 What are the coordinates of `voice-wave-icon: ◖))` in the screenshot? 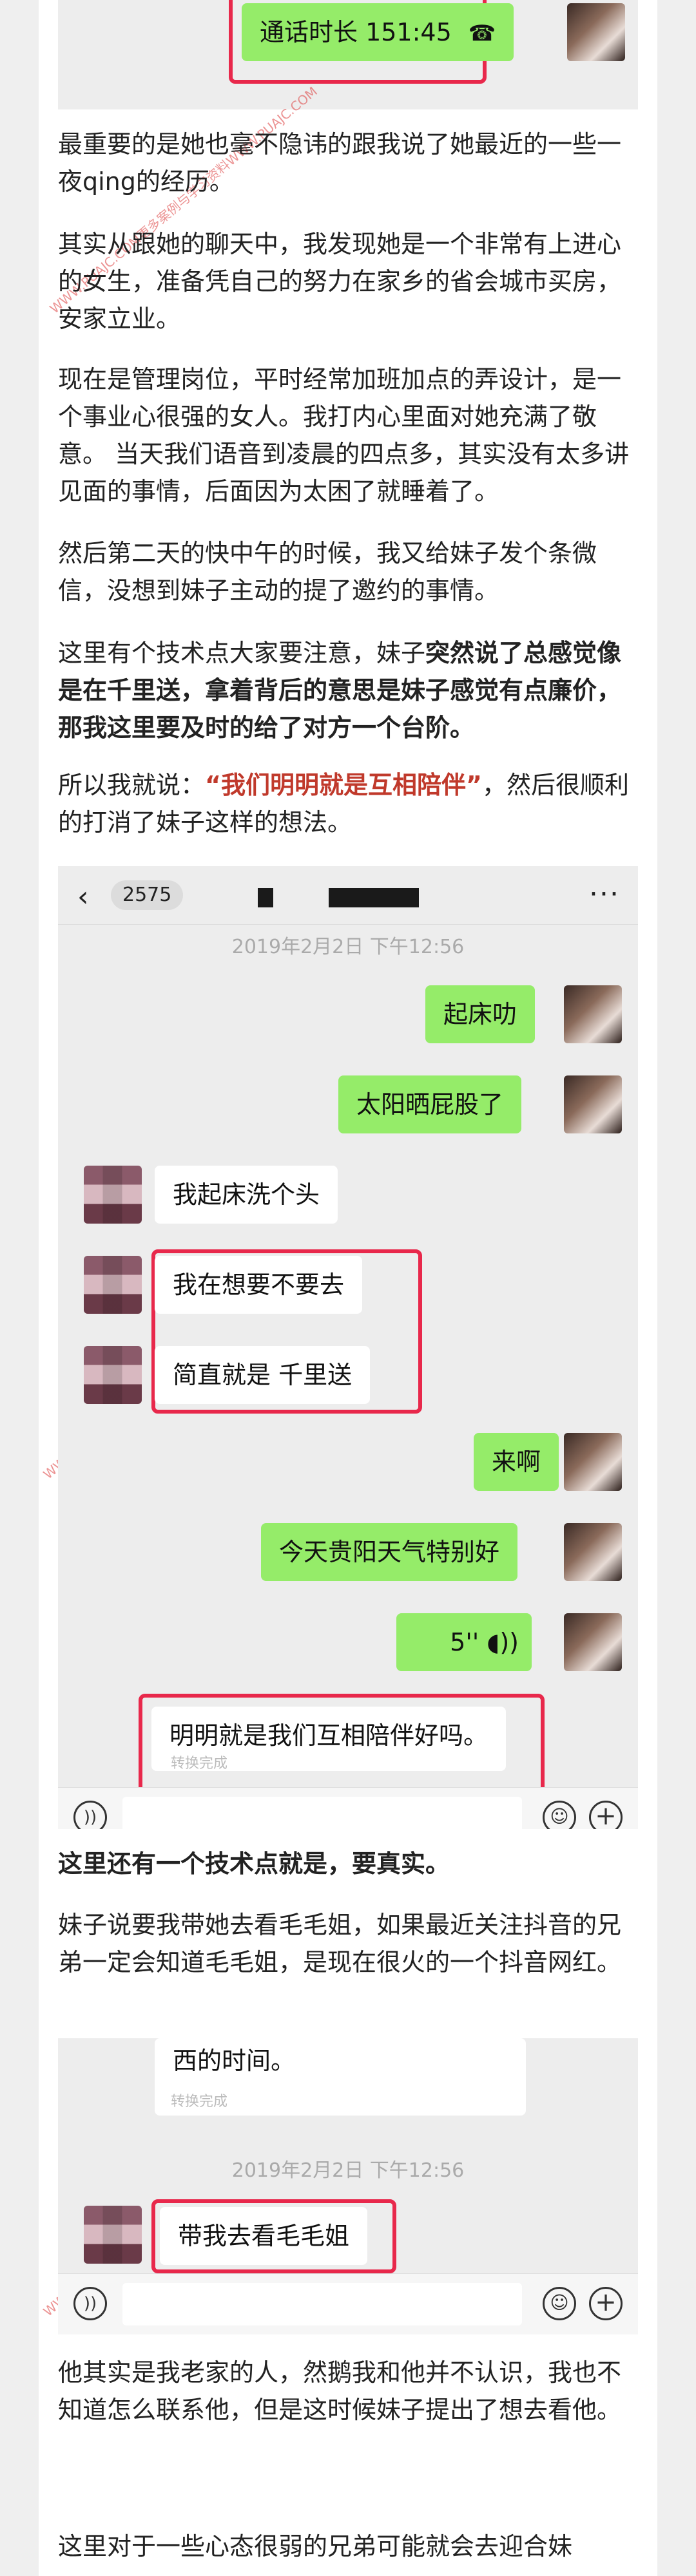 It's located at (503, 1642).